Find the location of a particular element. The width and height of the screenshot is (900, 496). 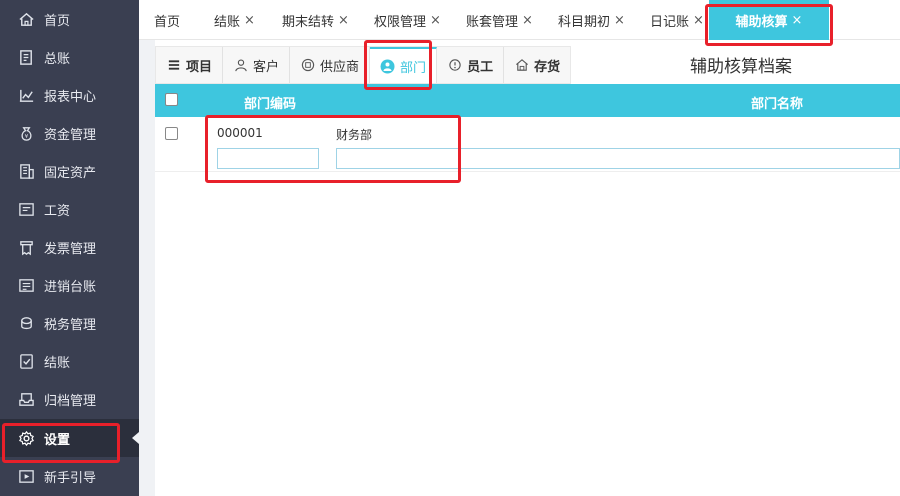

sidebar-item-label: 发票管理 is located at coordinates (70, 249).